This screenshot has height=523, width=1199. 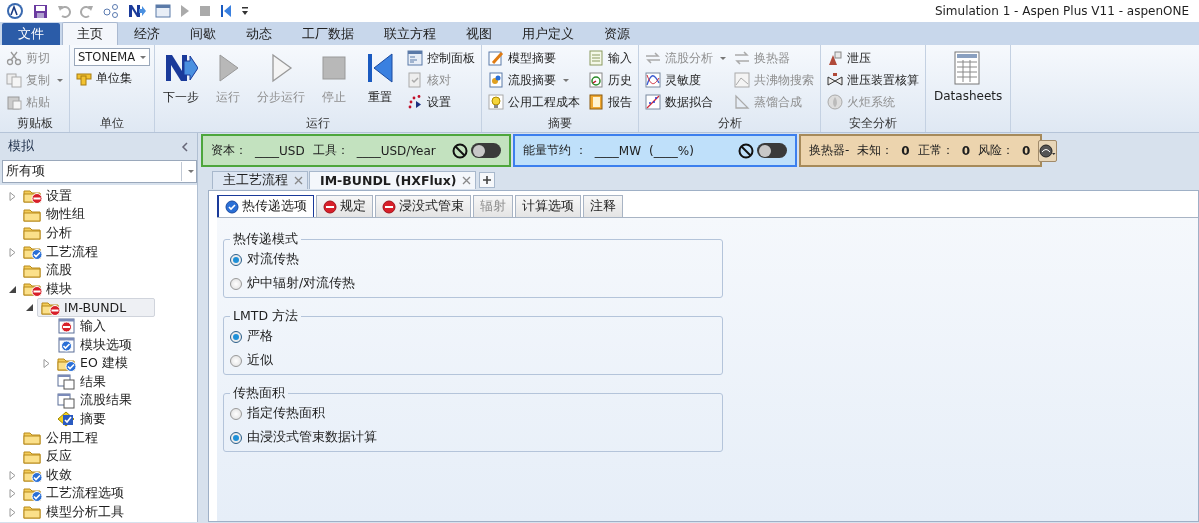 What do you see at coordinates (423, 206) in the screenshot?
I see `form-tab: 浸没式管束` at bounding box center [423, 206].